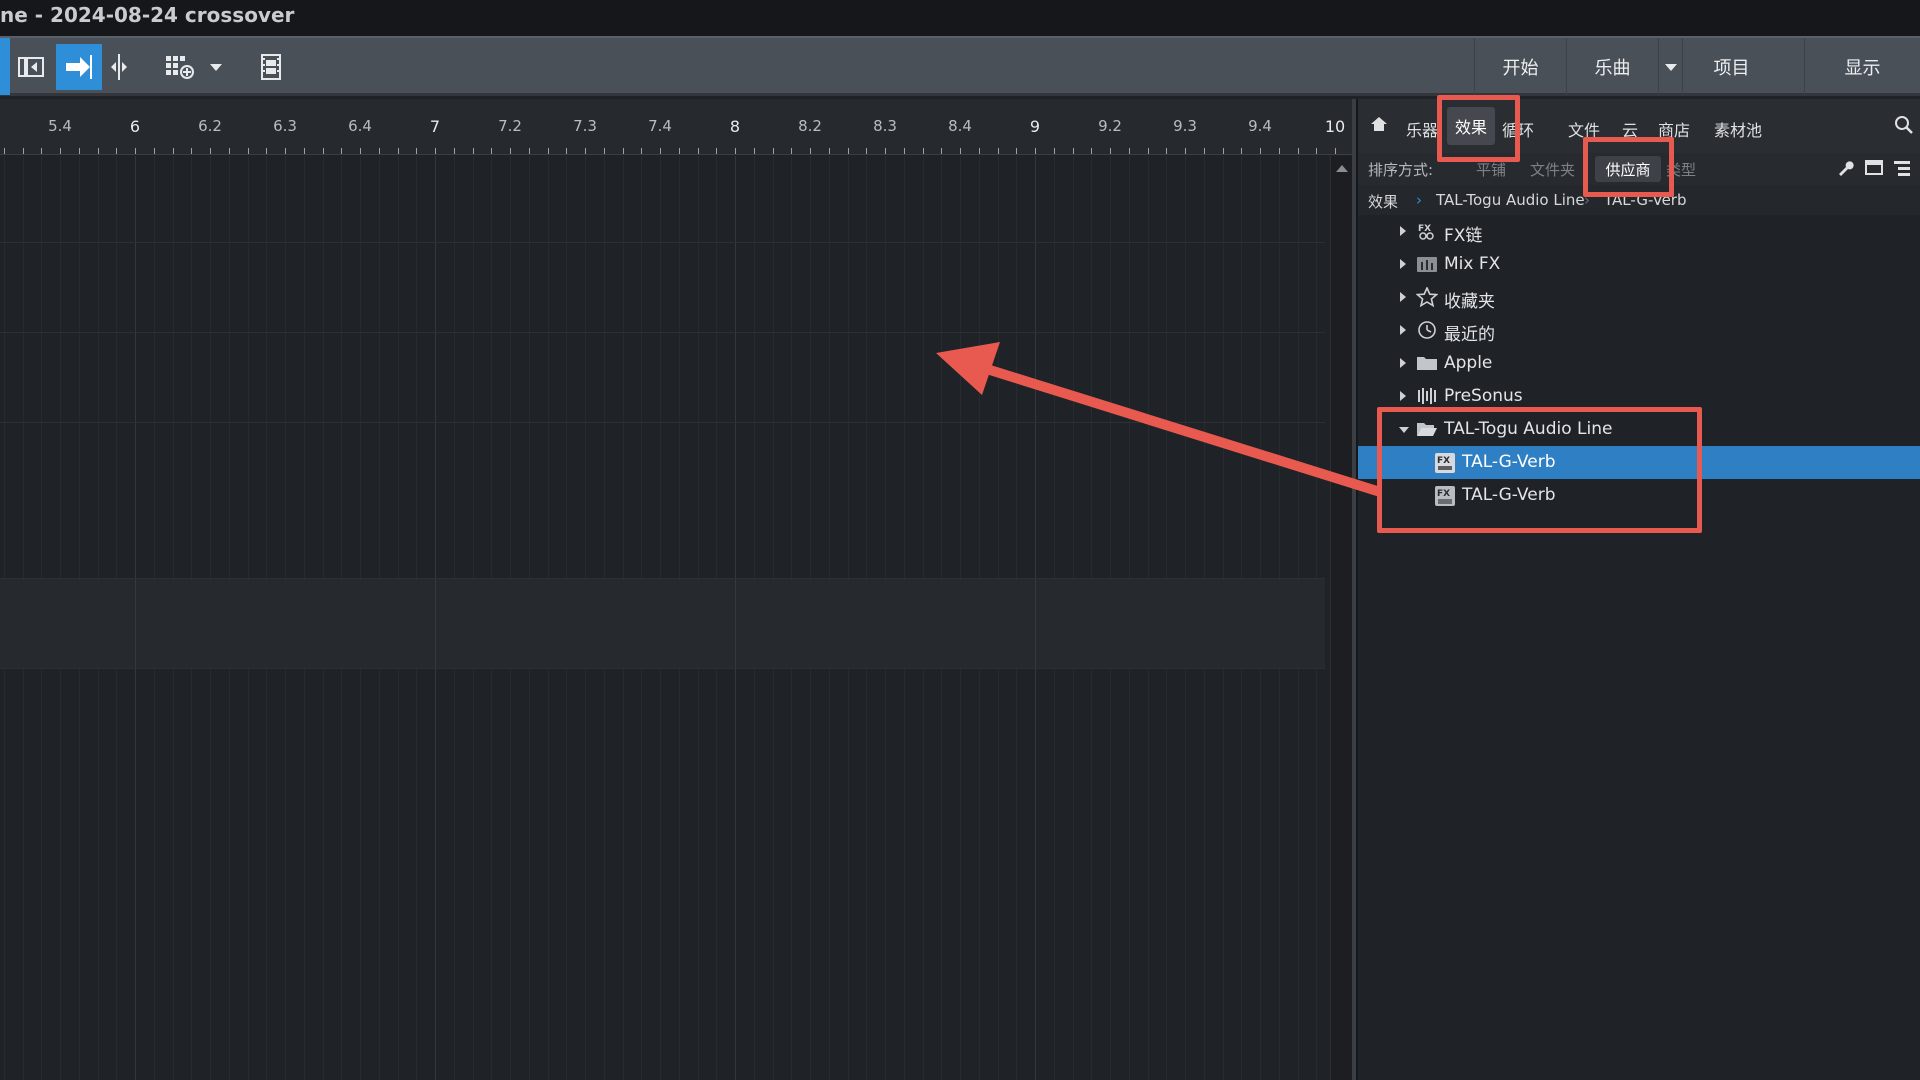  What do you see at coordinates (1383, 201) in the screenshot?
I see `breadcrumb-root: 效果` at bounding box center [1383, 201].